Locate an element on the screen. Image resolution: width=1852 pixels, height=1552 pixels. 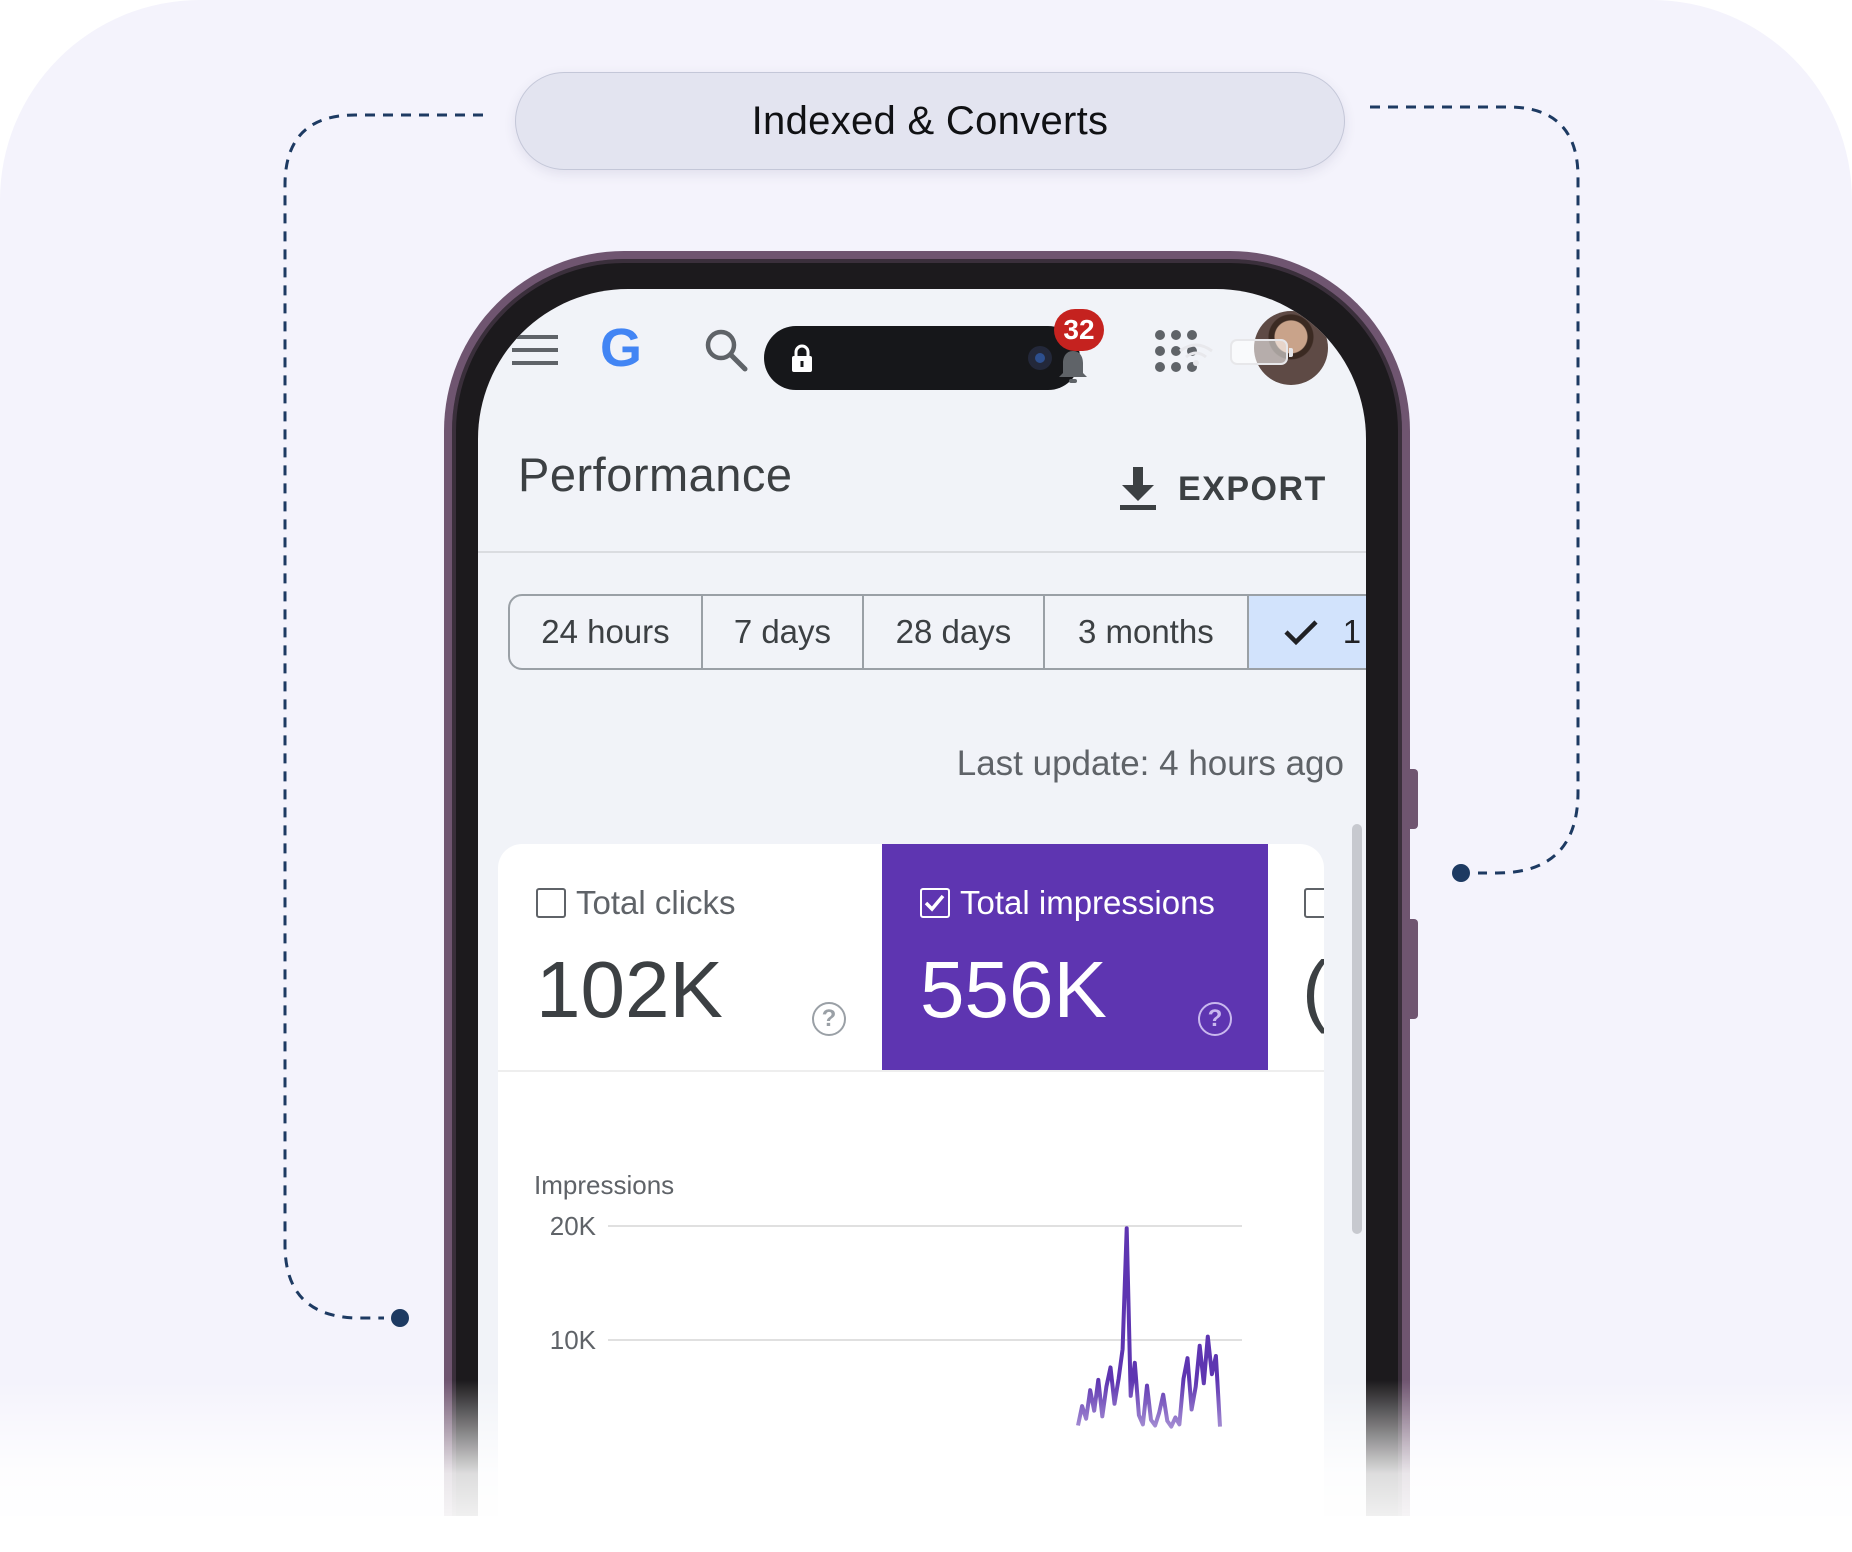
third-metric-checkbox is located at coordinates (1314, 903).